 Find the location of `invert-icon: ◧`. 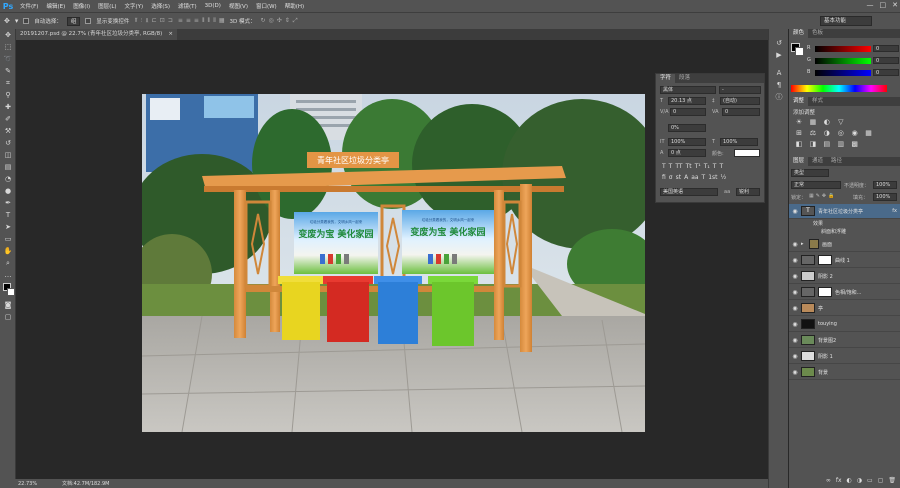

invert-icon: ◧ is located at coordinates (799, 144).